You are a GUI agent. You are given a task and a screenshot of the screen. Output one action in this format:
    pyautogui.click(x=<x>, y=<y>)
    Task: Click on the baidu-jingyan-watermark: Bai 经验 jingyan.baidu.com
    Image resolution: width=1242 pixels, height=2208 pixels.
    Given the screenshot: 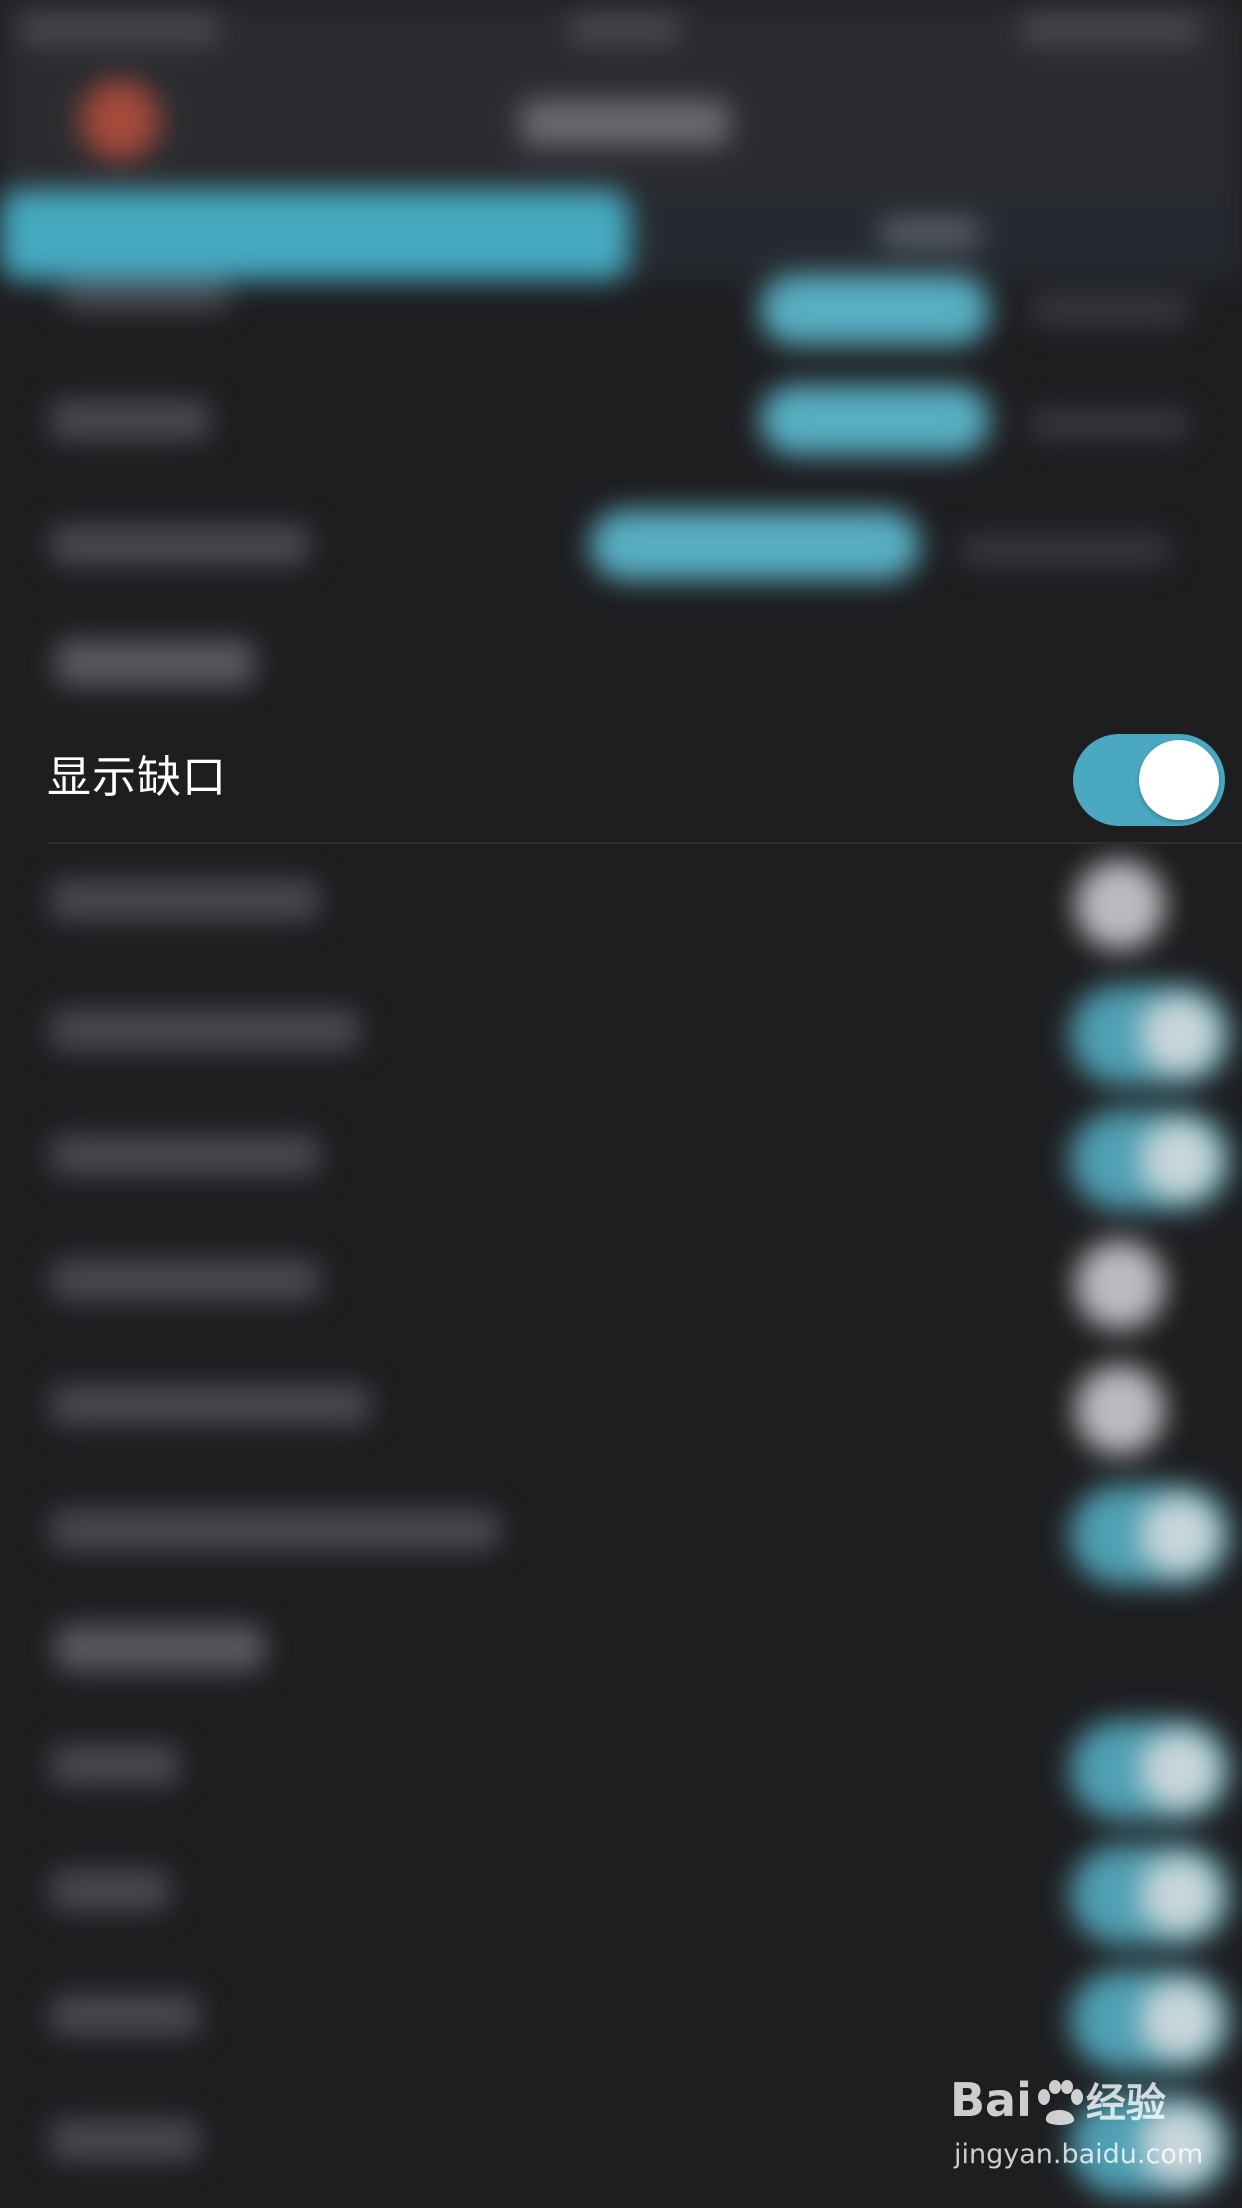 What is the action you would take?
    pyautogui.click(x=1090, y=2130)
    